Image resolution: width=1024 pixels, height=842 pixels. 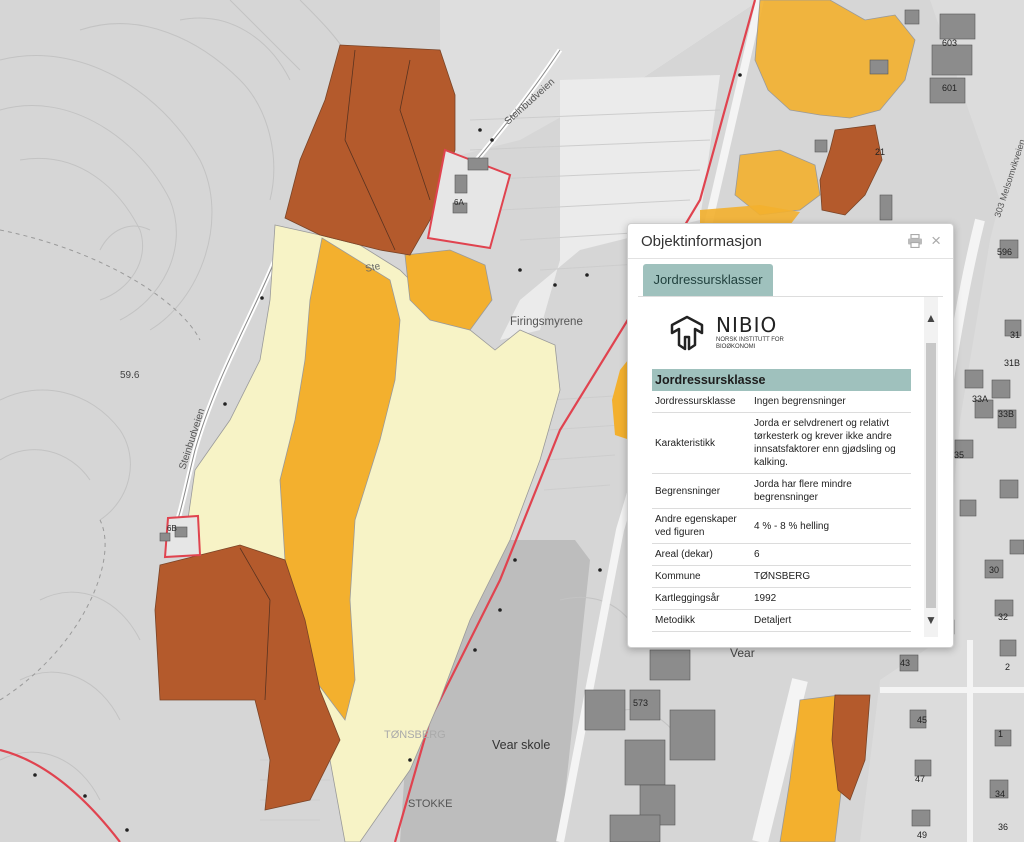 What do you see at coordinates (831, 402) in the screenshot?
I see `row-value: Ingen begrensninger` at bounding box center [831, 402].